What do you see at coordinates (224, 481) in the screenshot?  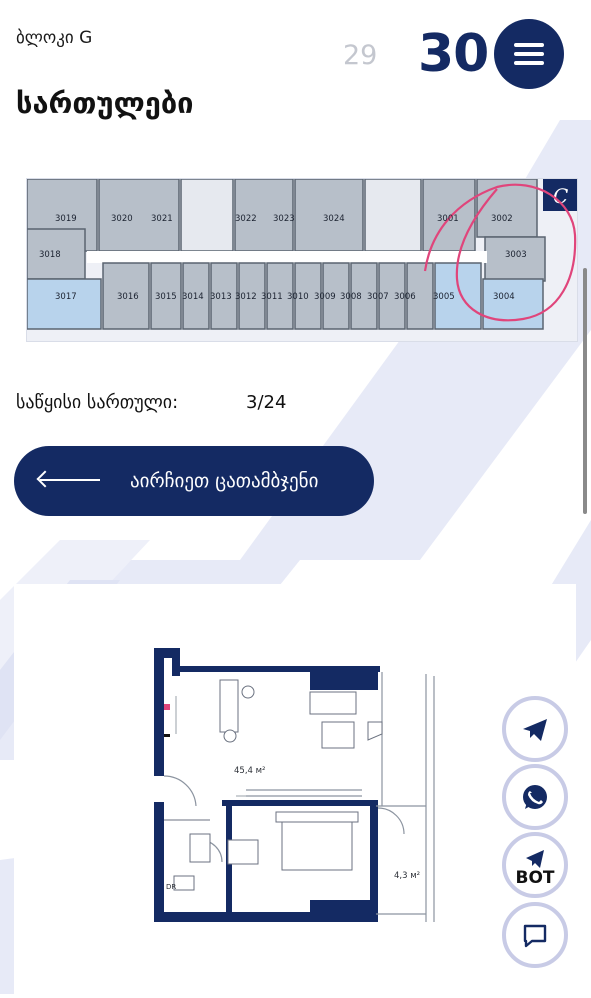 I see `choose-skyscraper-label: აირჩიეთ ცათამბჯენი` at bounding box center [224, 481].